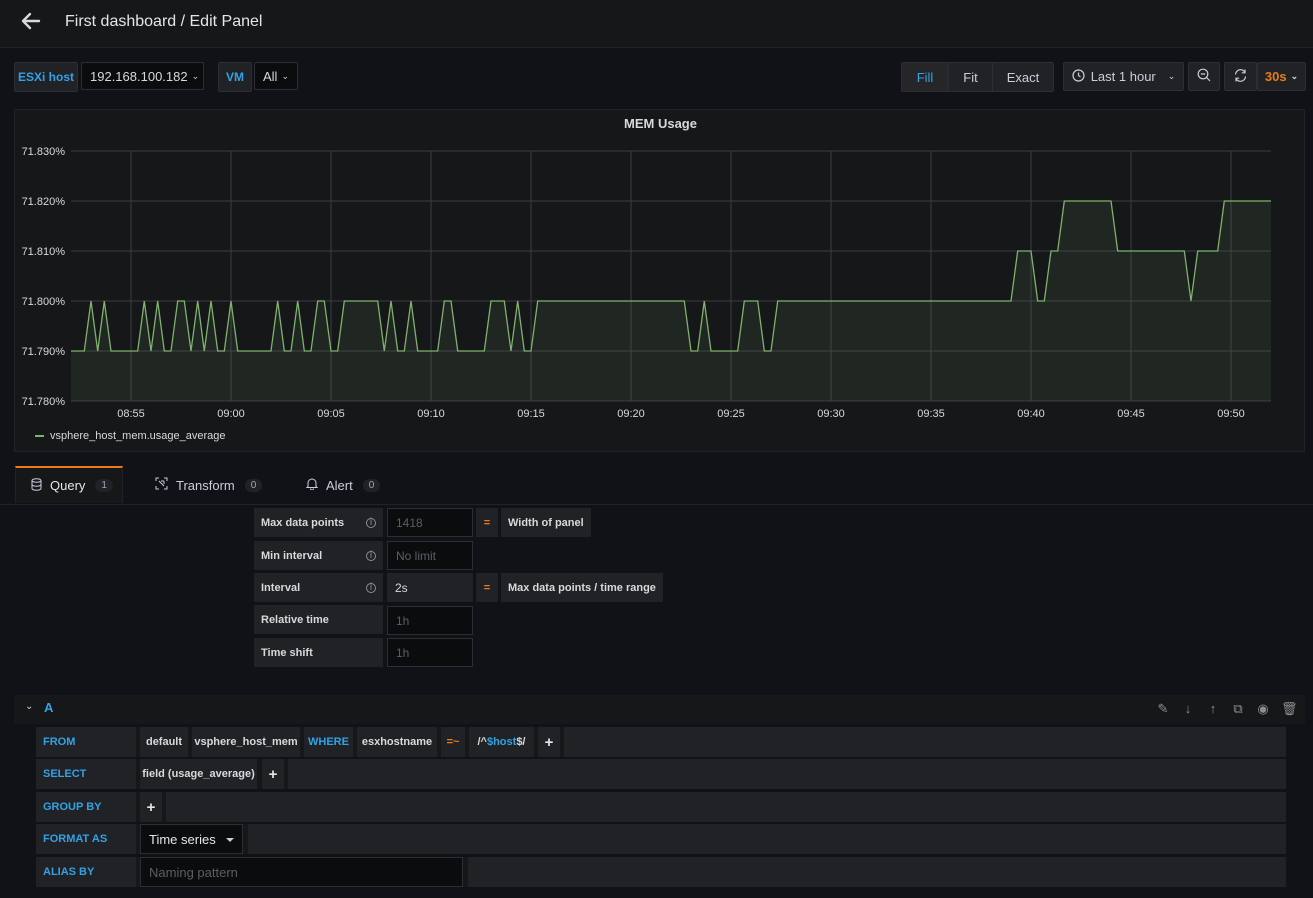 The image size is (1313, 898). I want to click on eye-icon: ◉, so click(1263, 709).